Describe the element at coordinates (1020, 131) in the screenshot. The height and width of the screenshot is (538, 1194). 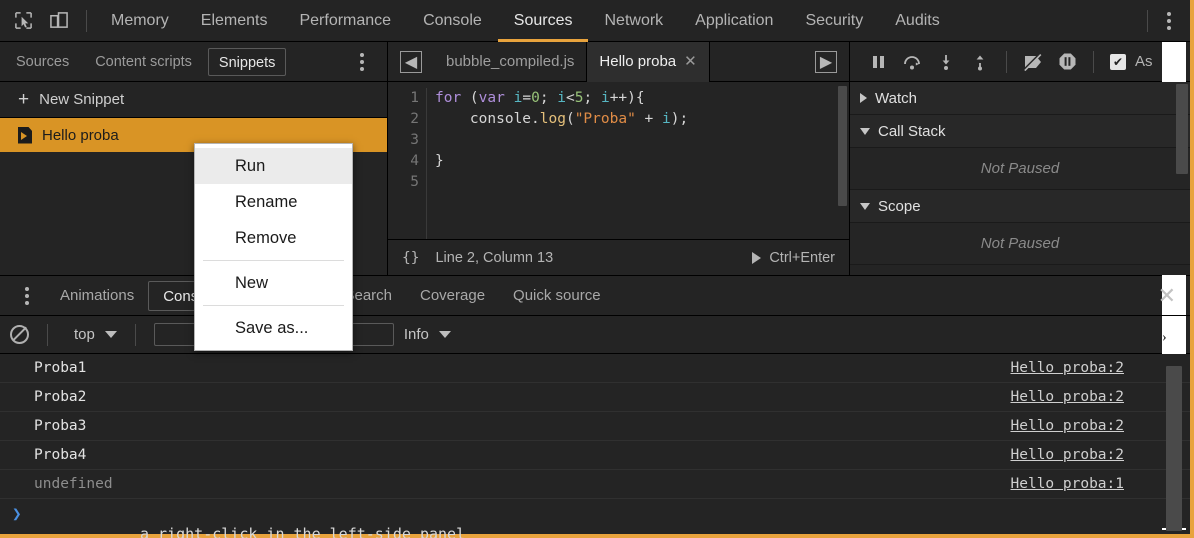
I see `section-call-stack: Call Stack` at that location.